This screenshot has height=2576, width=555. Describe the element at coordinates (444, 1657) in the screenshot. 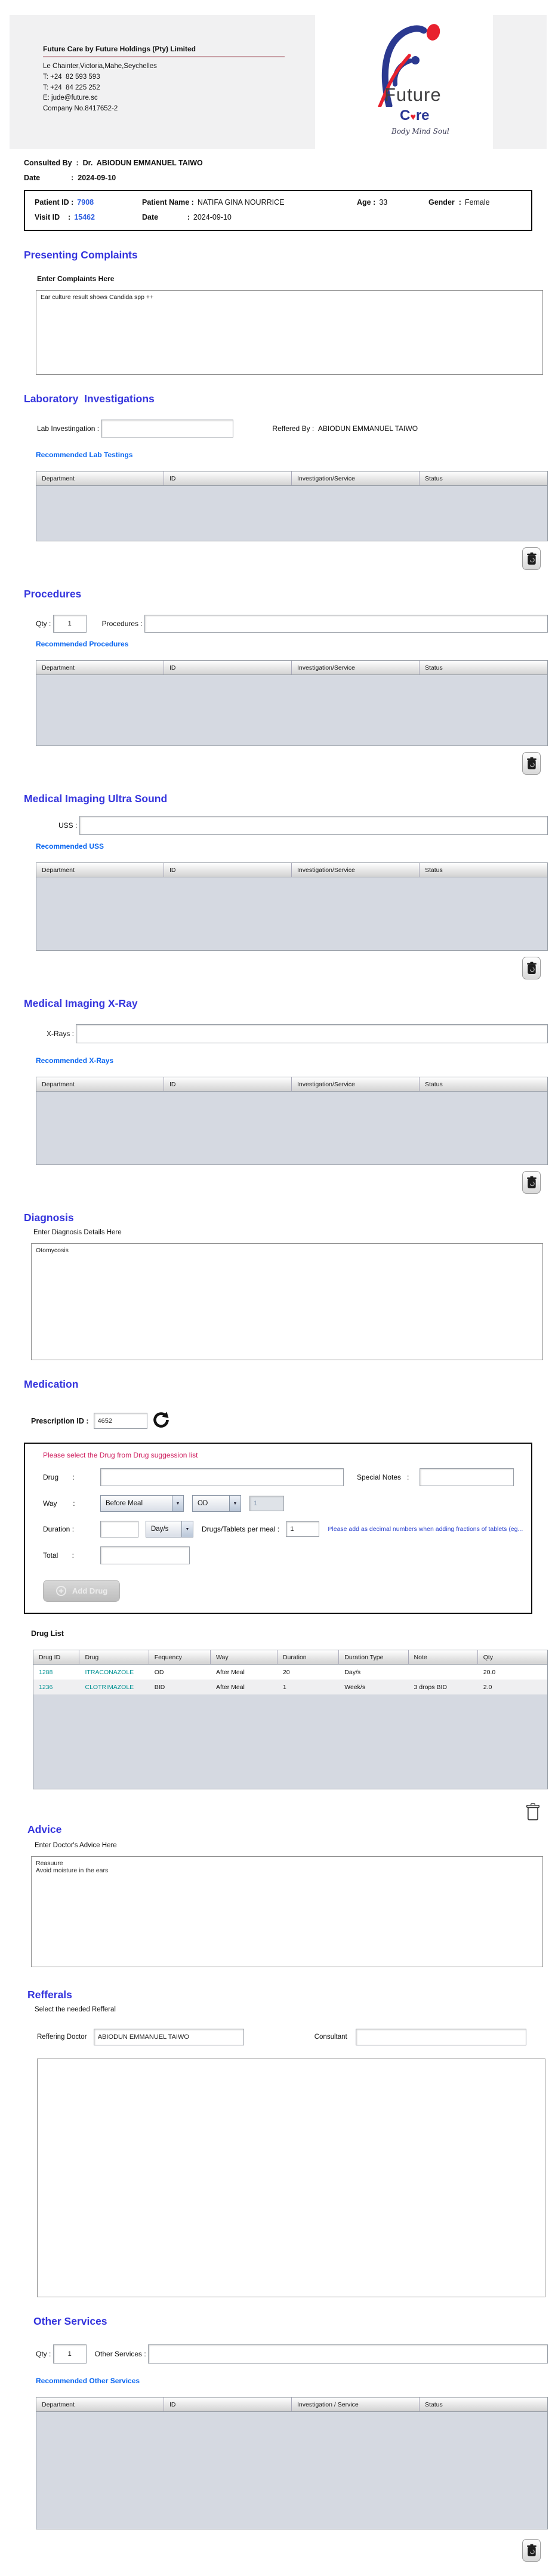

I see `drug-col-note: Note` at that location.